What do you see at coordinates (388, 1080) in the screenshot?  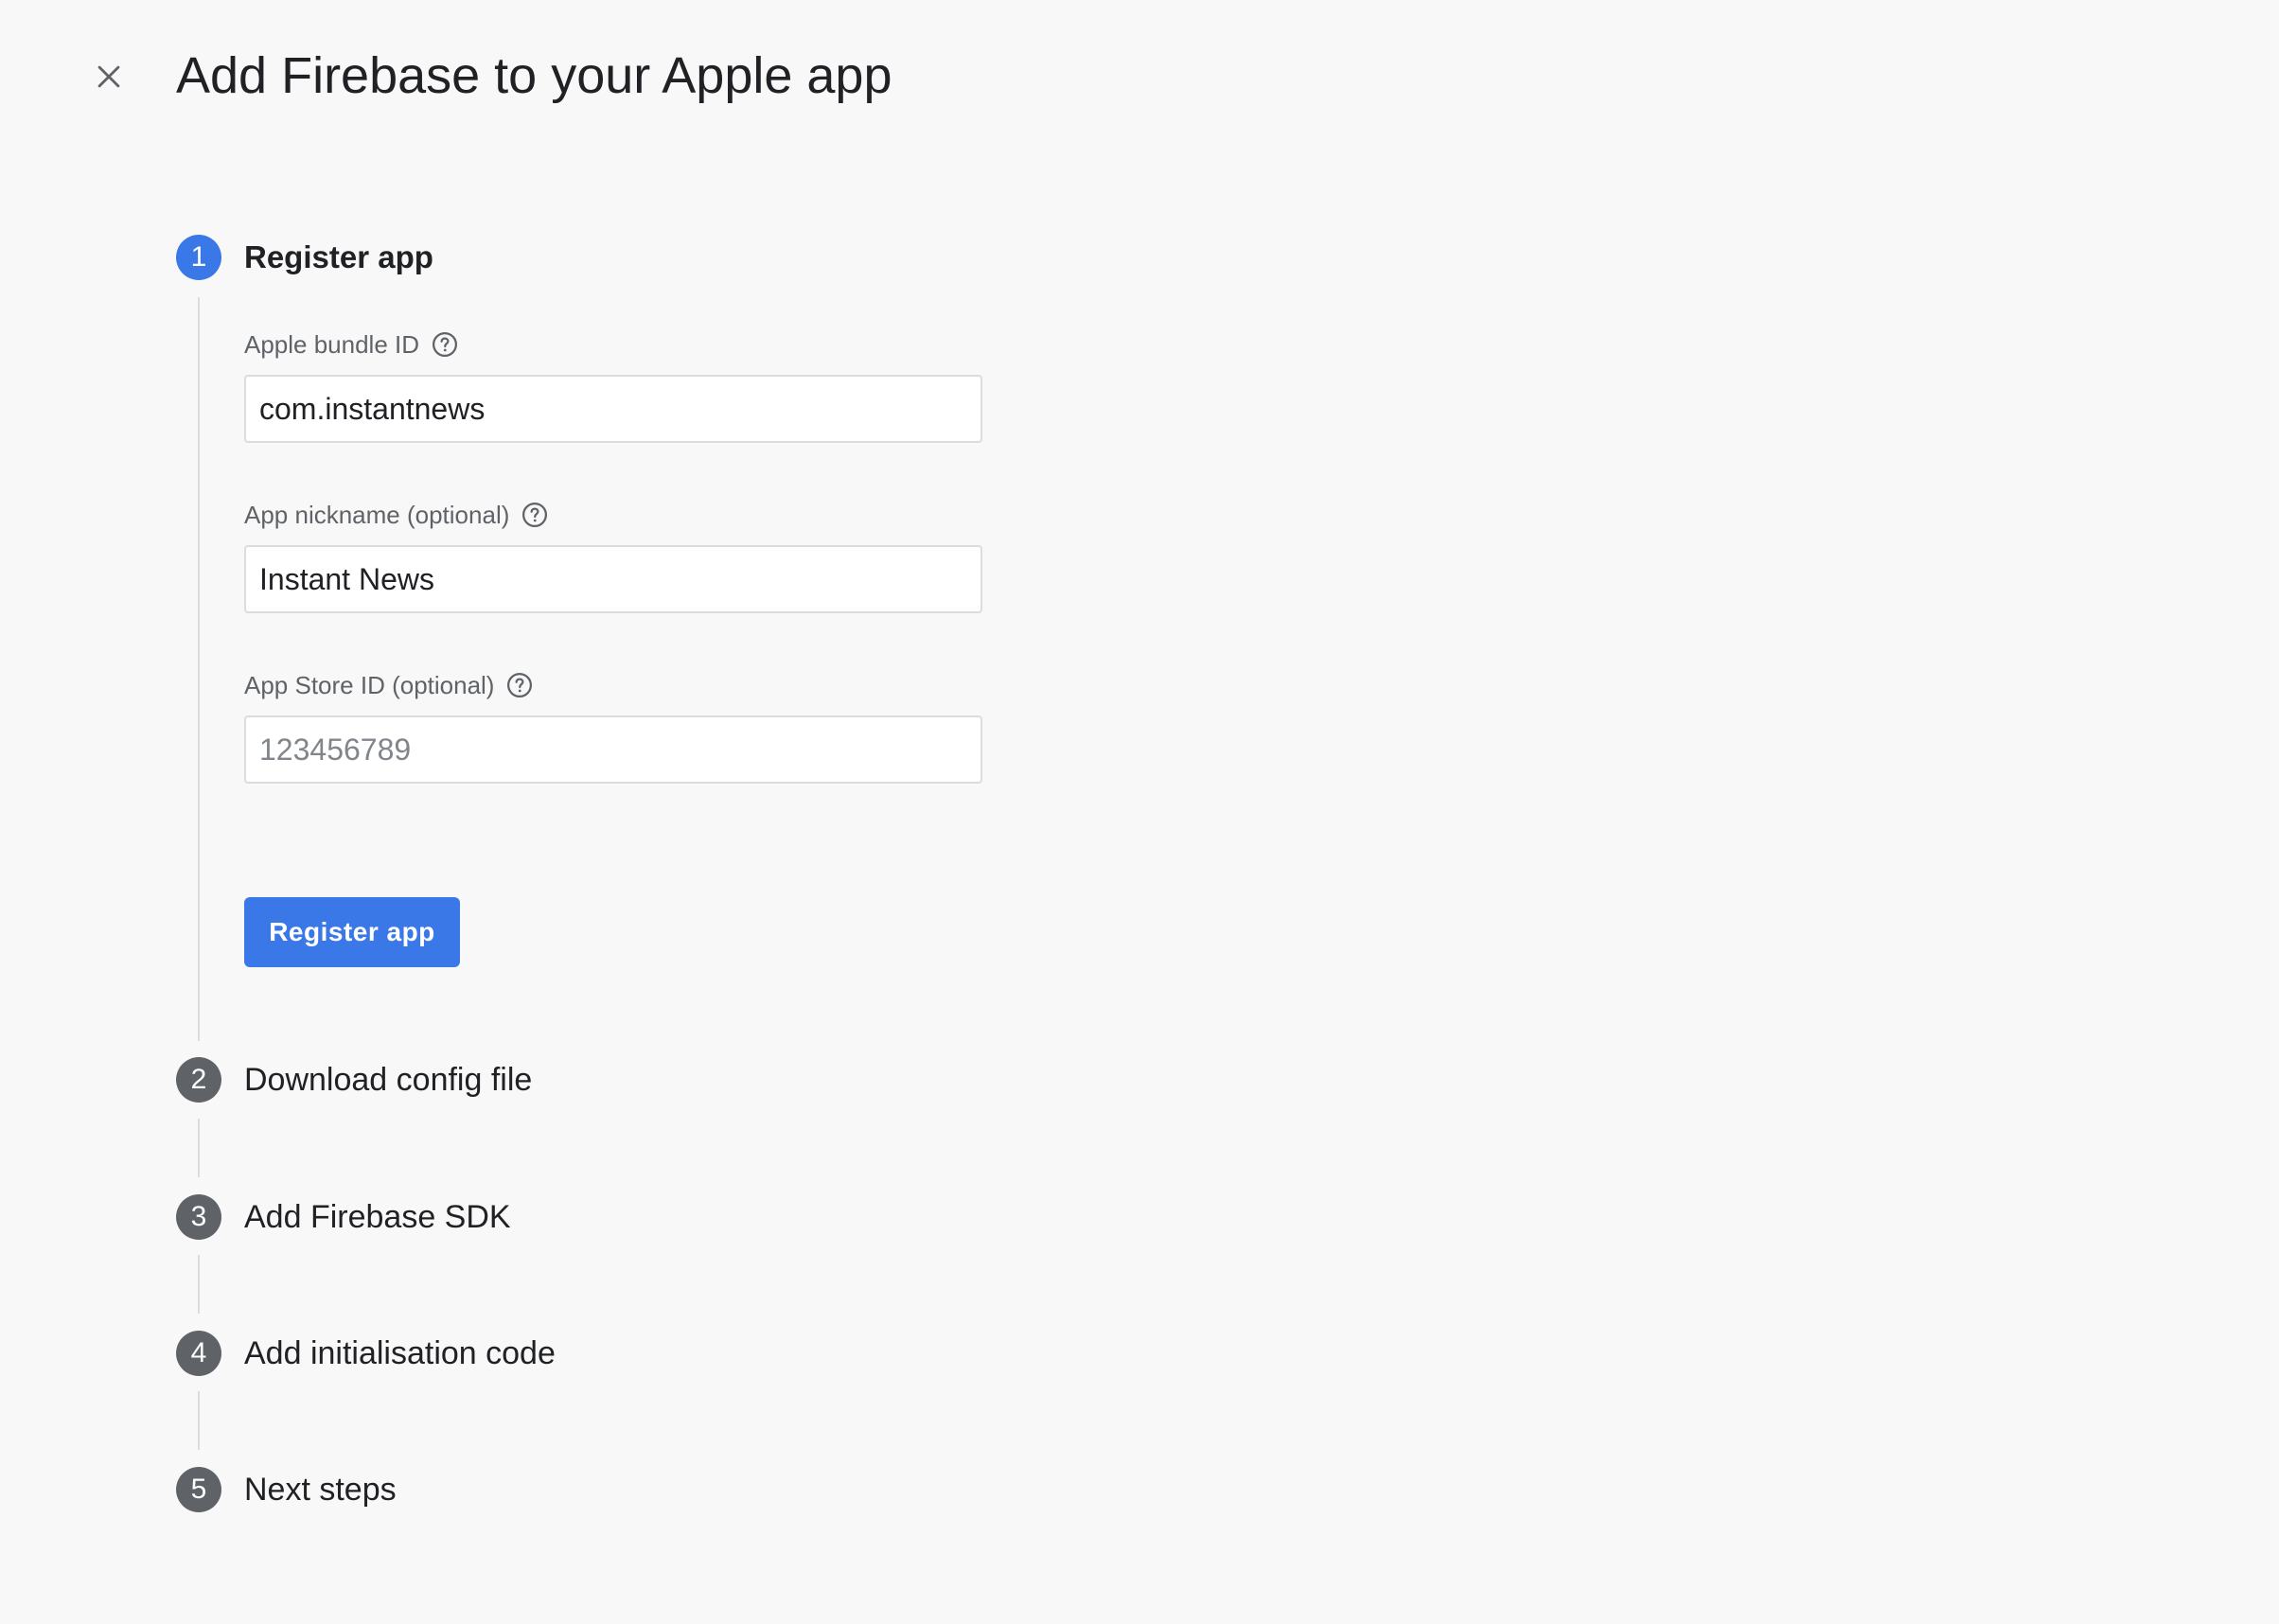 I see `step-2-title: Download config file` at bounding box center [388, 1080].